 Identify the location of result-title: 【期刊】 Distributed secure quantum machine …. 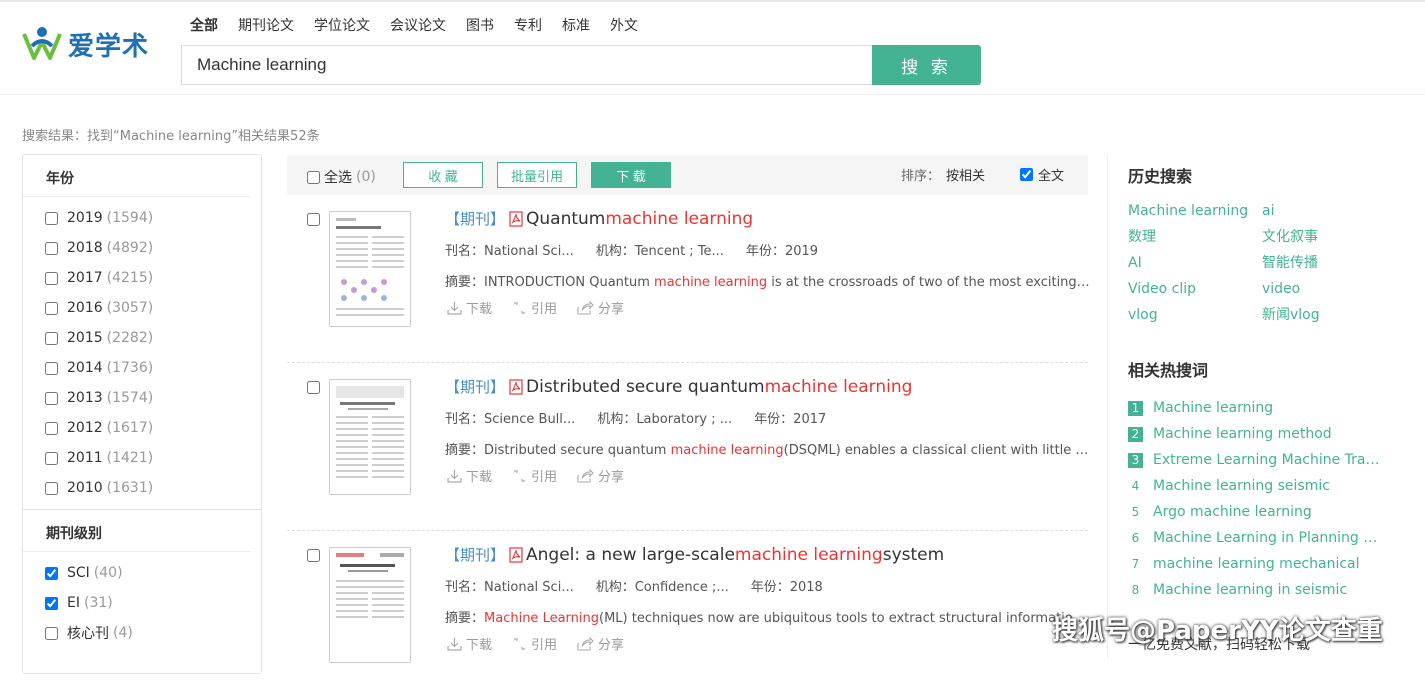
(678, 386).